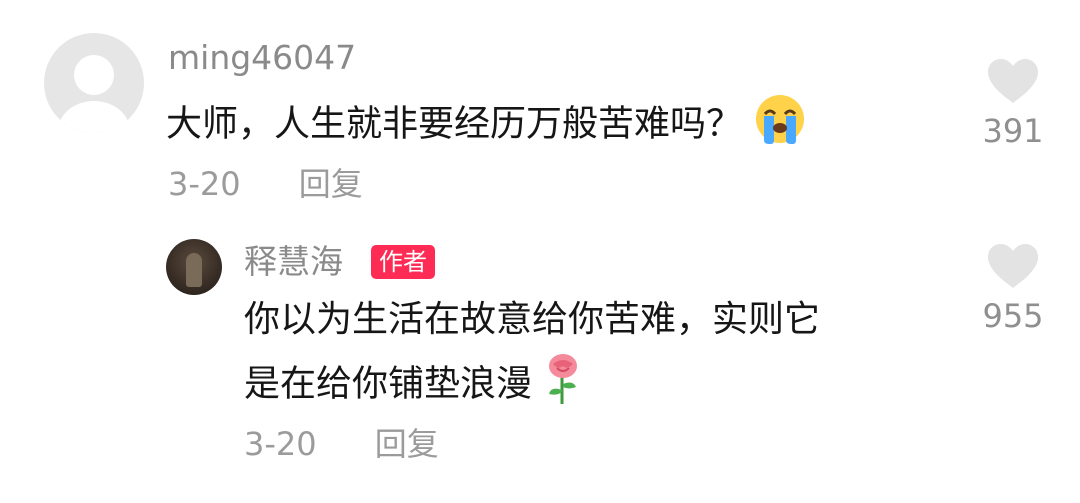 The width and height of the screenshot is (1080, 503). I want to click on rose-icon, so click(563, 385).